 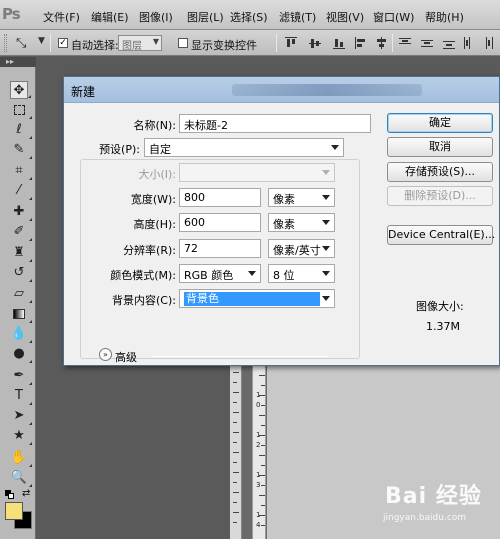 I want to click on height-label: 高度(H):, so click(x=154, y=224).